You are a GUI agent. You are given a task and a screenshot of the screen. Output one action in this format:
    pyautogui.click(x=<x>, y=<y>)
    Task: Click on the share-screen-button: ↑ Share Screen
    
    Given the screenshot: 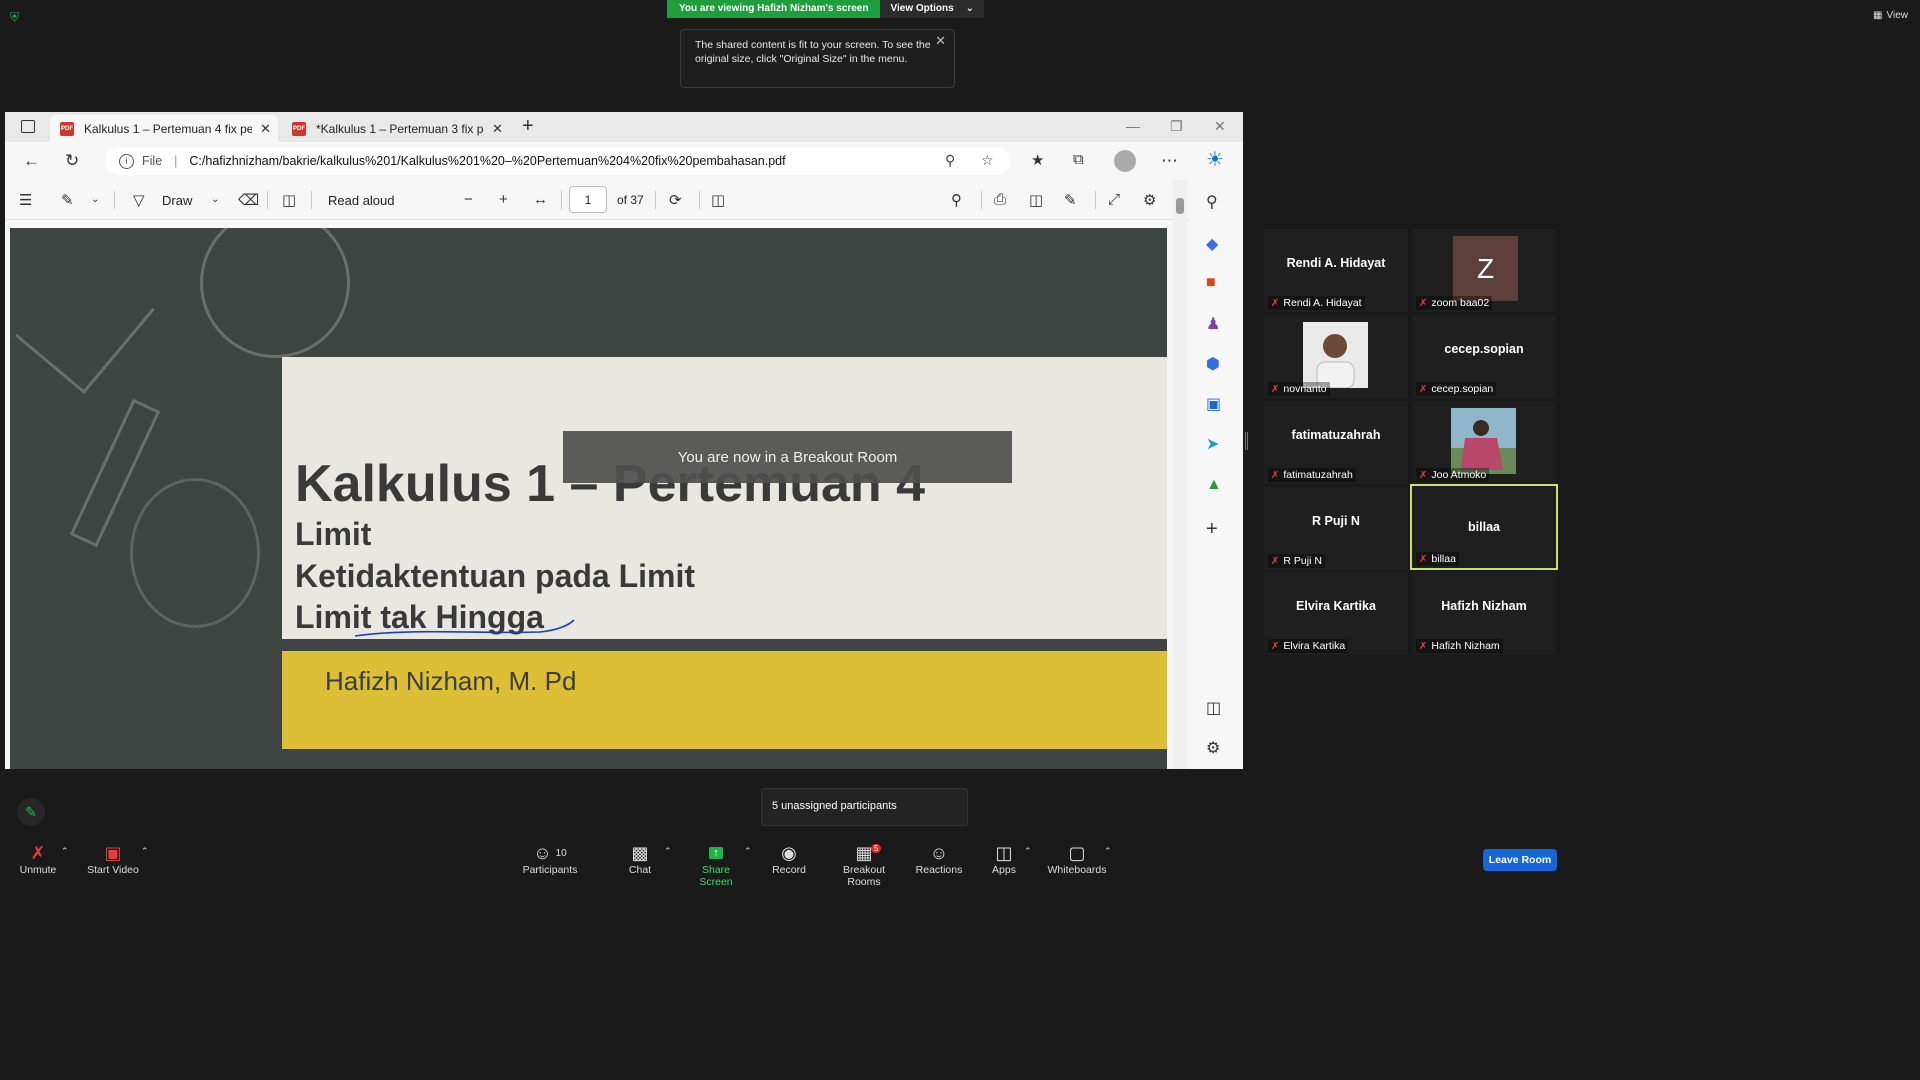 What is the action you would take?
    pyautogui.click(x=716, y=865)
    